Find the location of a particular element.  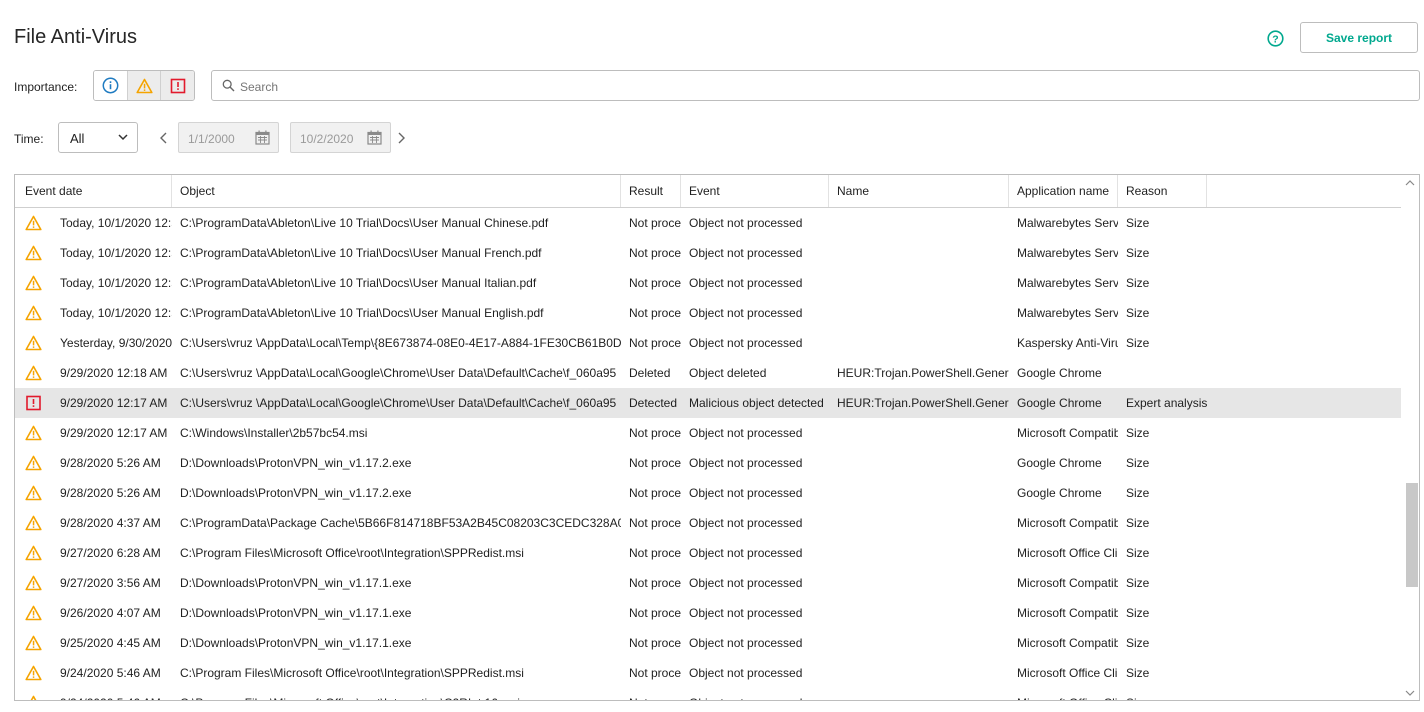

page-title: File Anti-Virus is located at coordinates (76, 37).